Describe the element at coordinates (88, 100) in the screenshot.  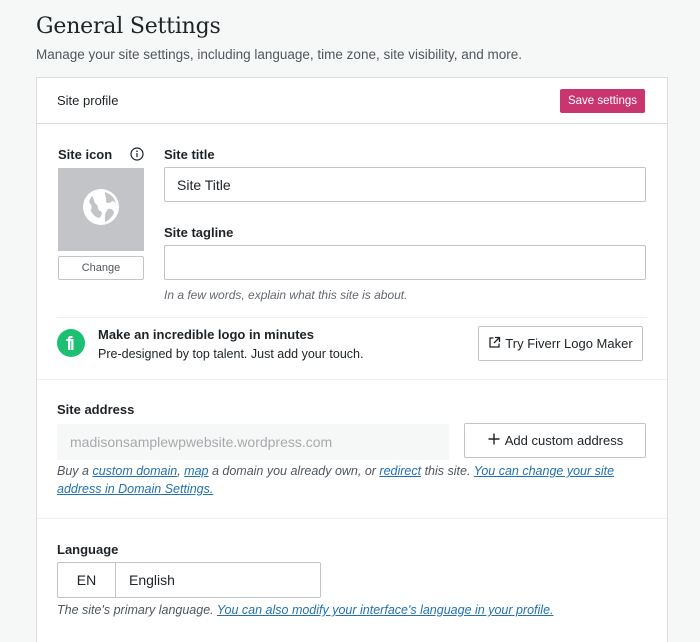
I see `site-profile-title: Site profile` at that location.